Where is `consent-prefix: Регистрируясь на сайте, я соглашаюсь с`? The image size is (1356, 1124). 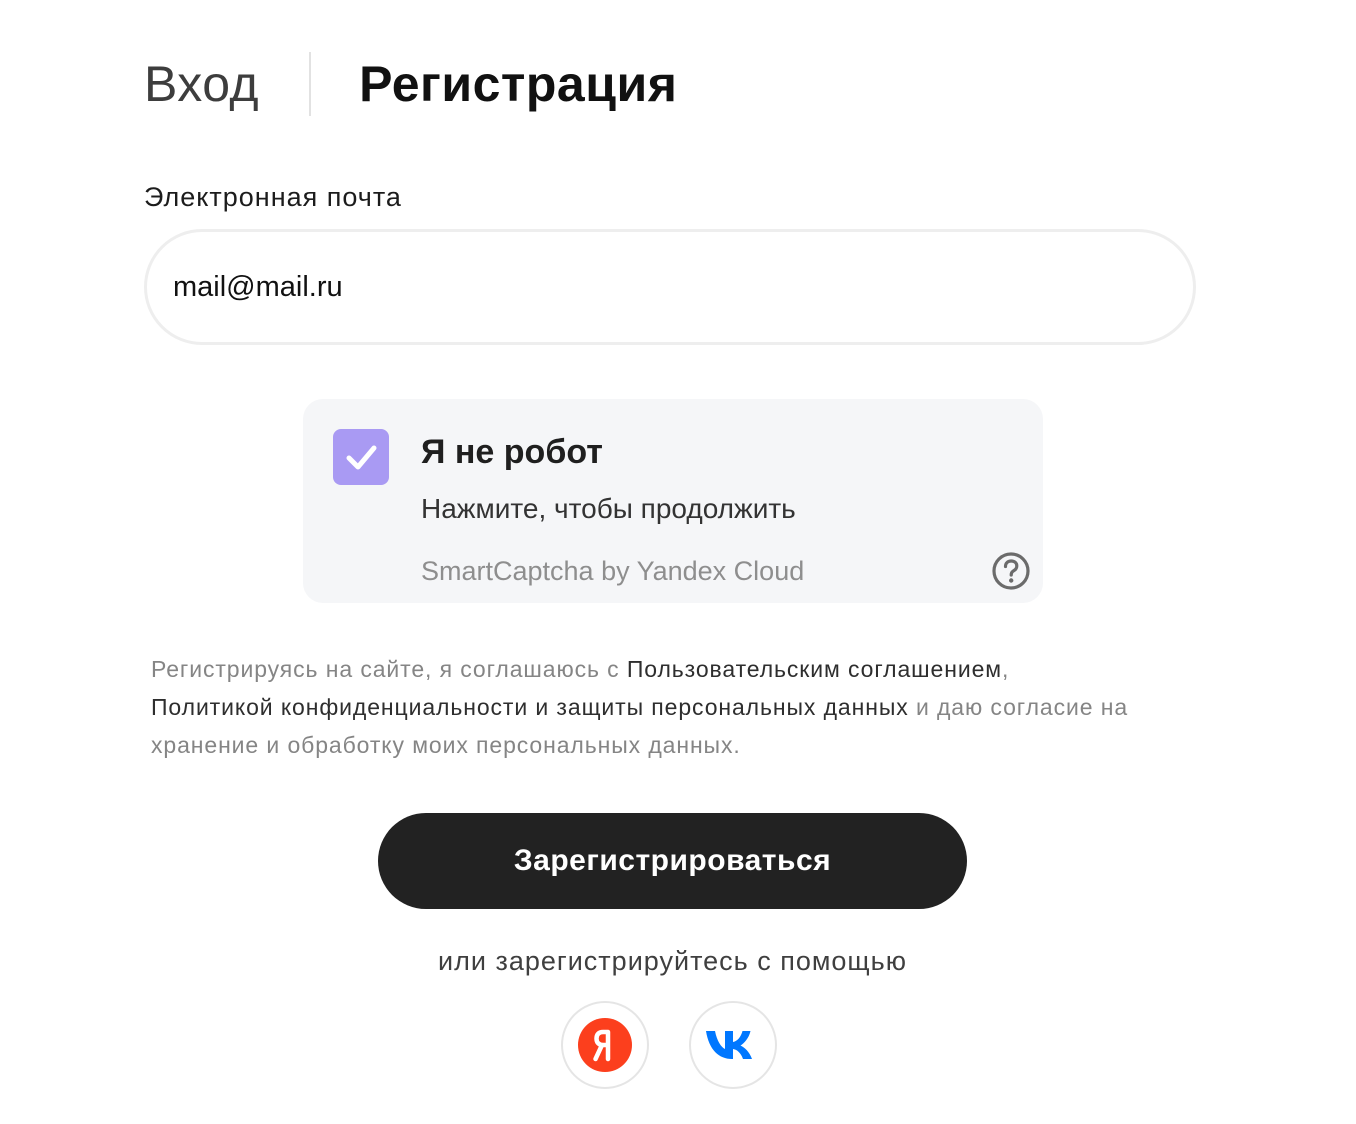 consent-prefix: Регистрируясь на сайте, я соглашаюсь с is located at coordinates (389, 669).